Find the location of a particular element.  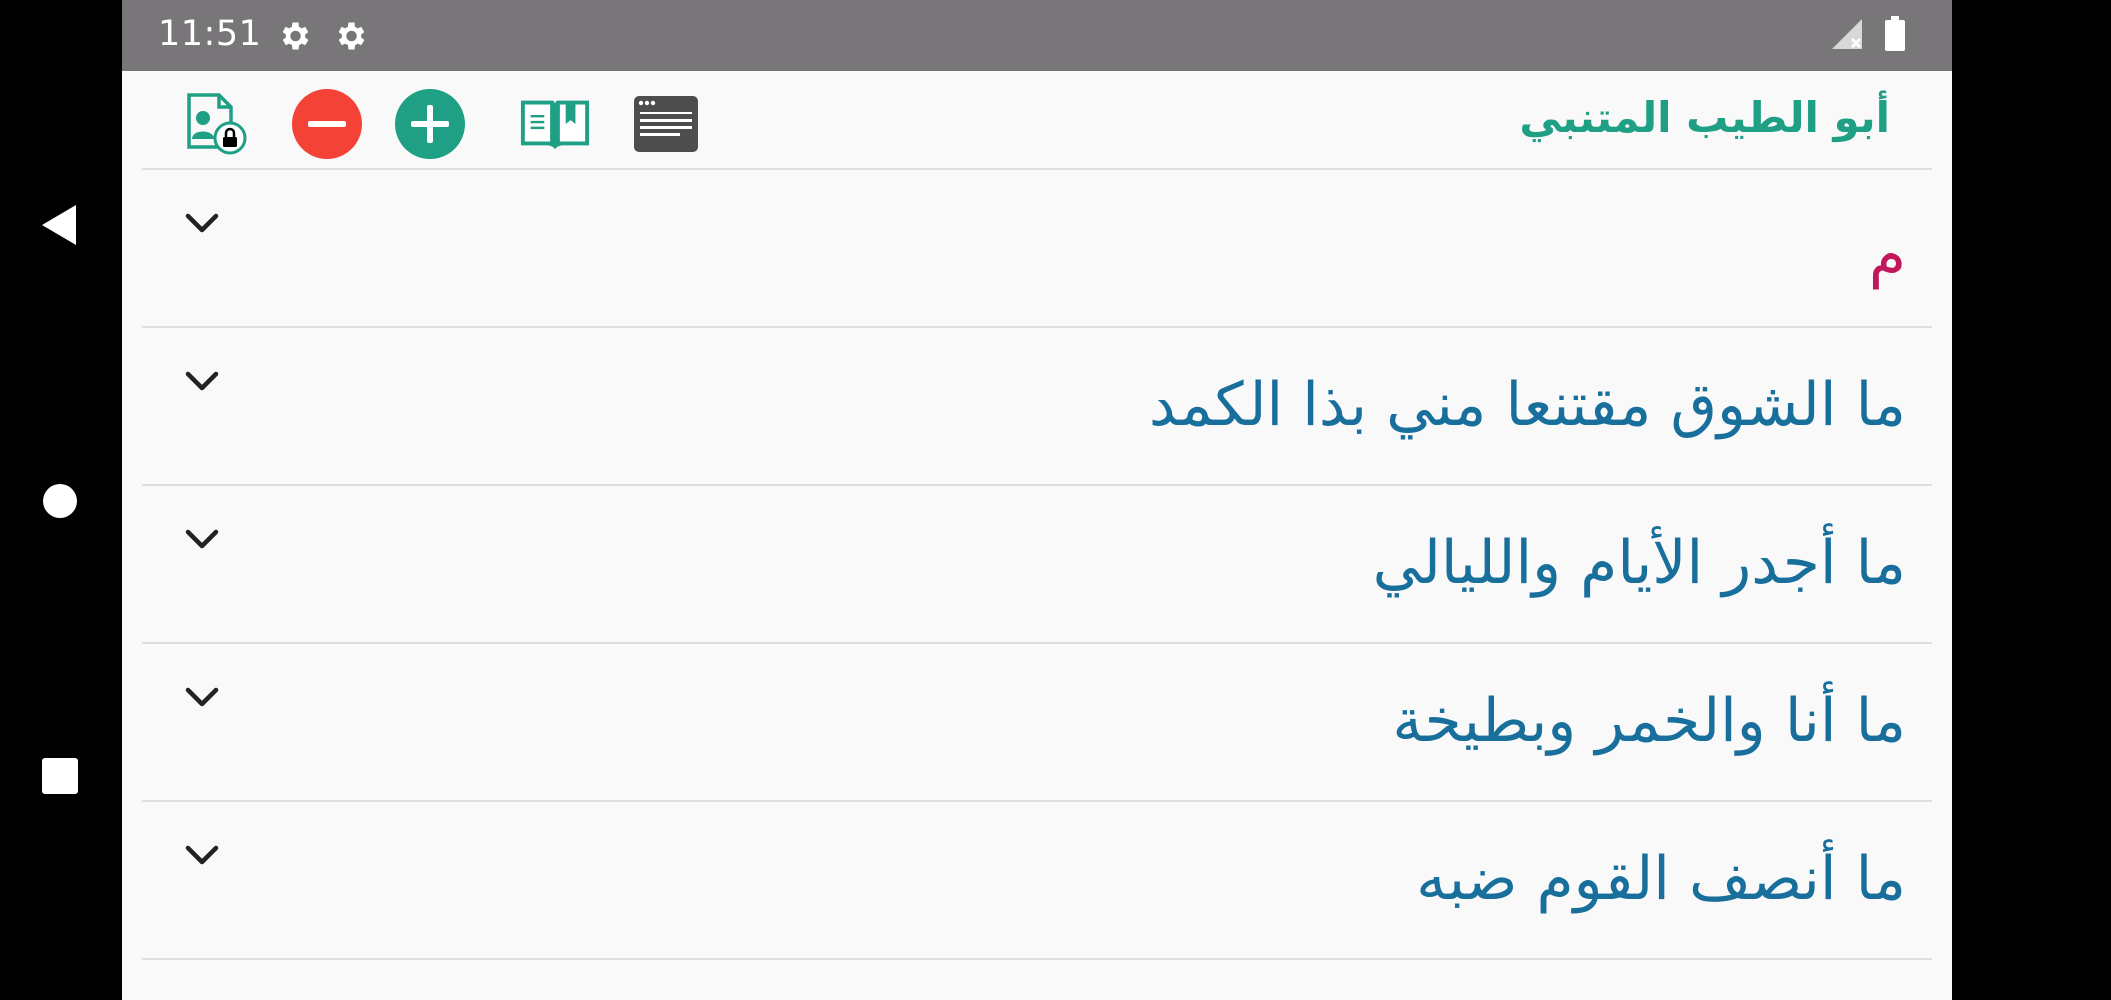

book-button is located at coordinates (555, 124).